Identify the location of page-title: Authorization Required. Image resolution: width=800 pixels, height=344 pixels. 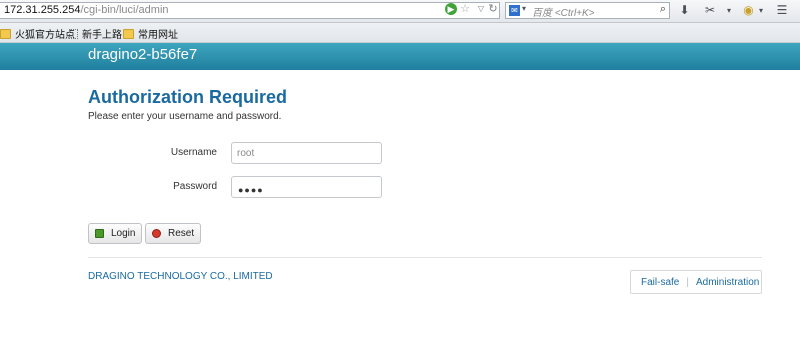
(187, 97).